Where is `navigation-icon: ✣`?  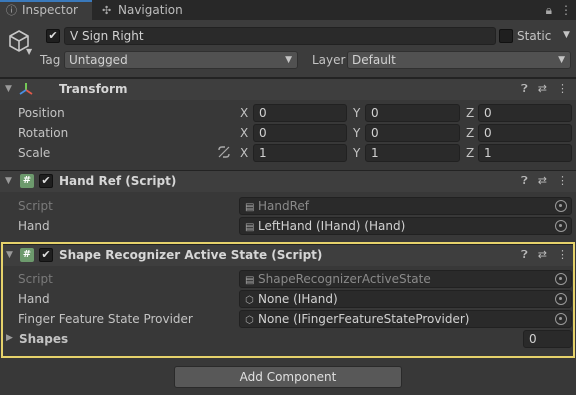 navigation-icon: ✣ is located at coordinates (107, 10).